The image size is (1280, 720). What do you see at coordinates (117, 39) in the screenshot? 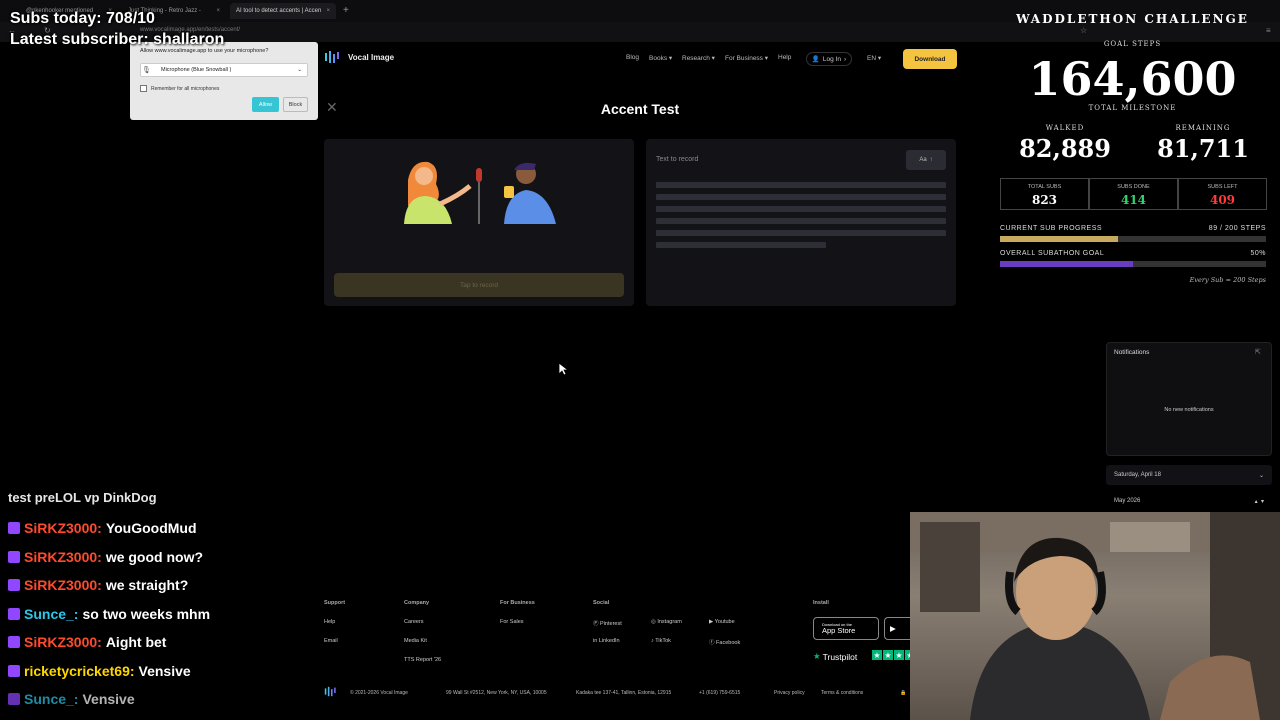
I see `latest-subscriber-overlay: Latest subscriber: shallaron` at bounding box center [117, 39].